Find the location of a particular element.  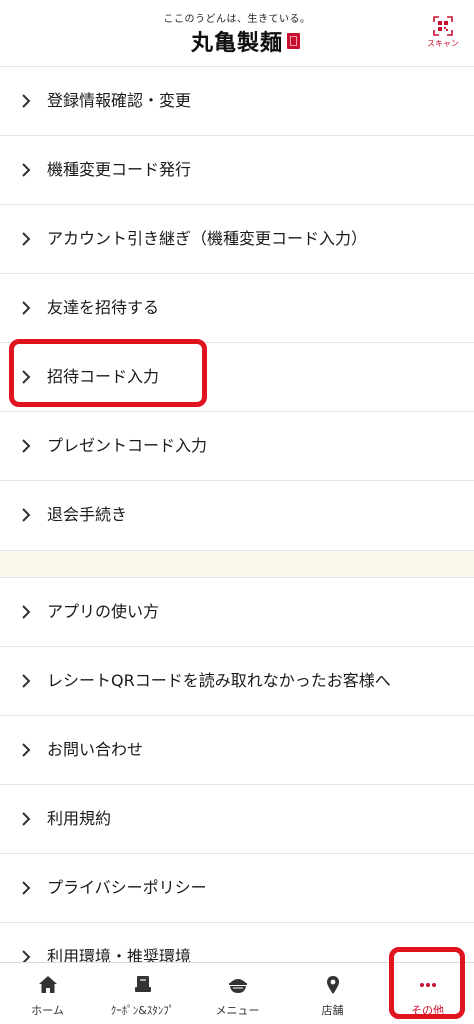

tab-label: ｸｰﾎﾟﾝ&ｽﾀﾝﾌﾟ is located at coordinates (142, 1010).